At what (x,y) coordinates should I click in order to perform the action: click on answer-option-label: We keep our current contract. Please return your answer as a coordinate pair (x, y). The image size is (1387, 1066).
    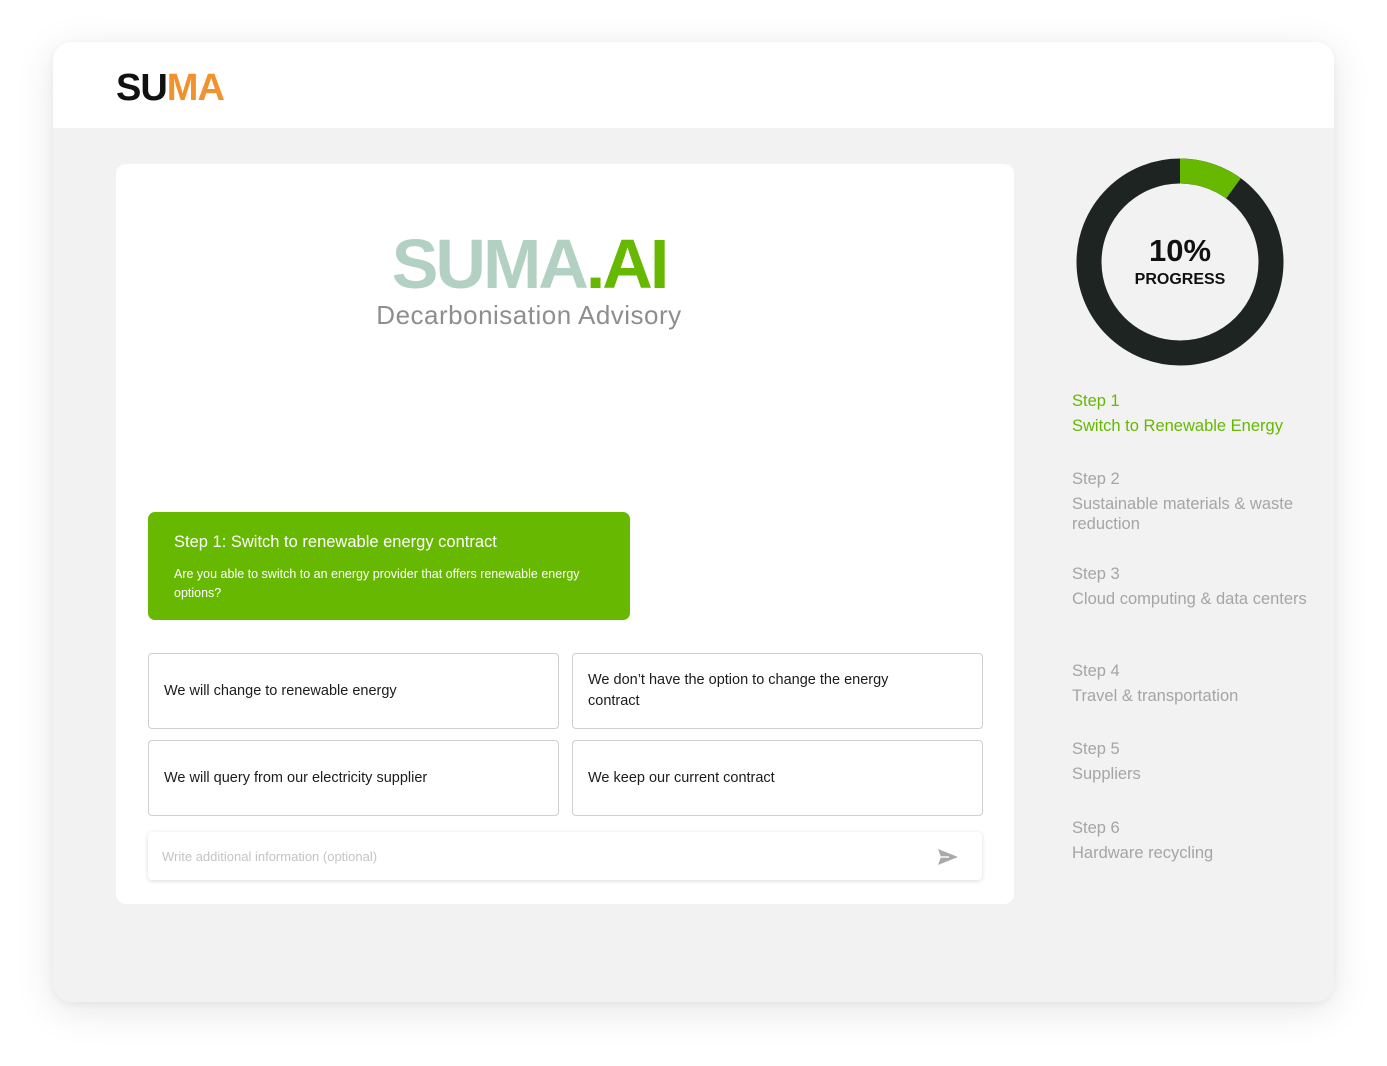
    Looking at the image, I should click on (681, 777).